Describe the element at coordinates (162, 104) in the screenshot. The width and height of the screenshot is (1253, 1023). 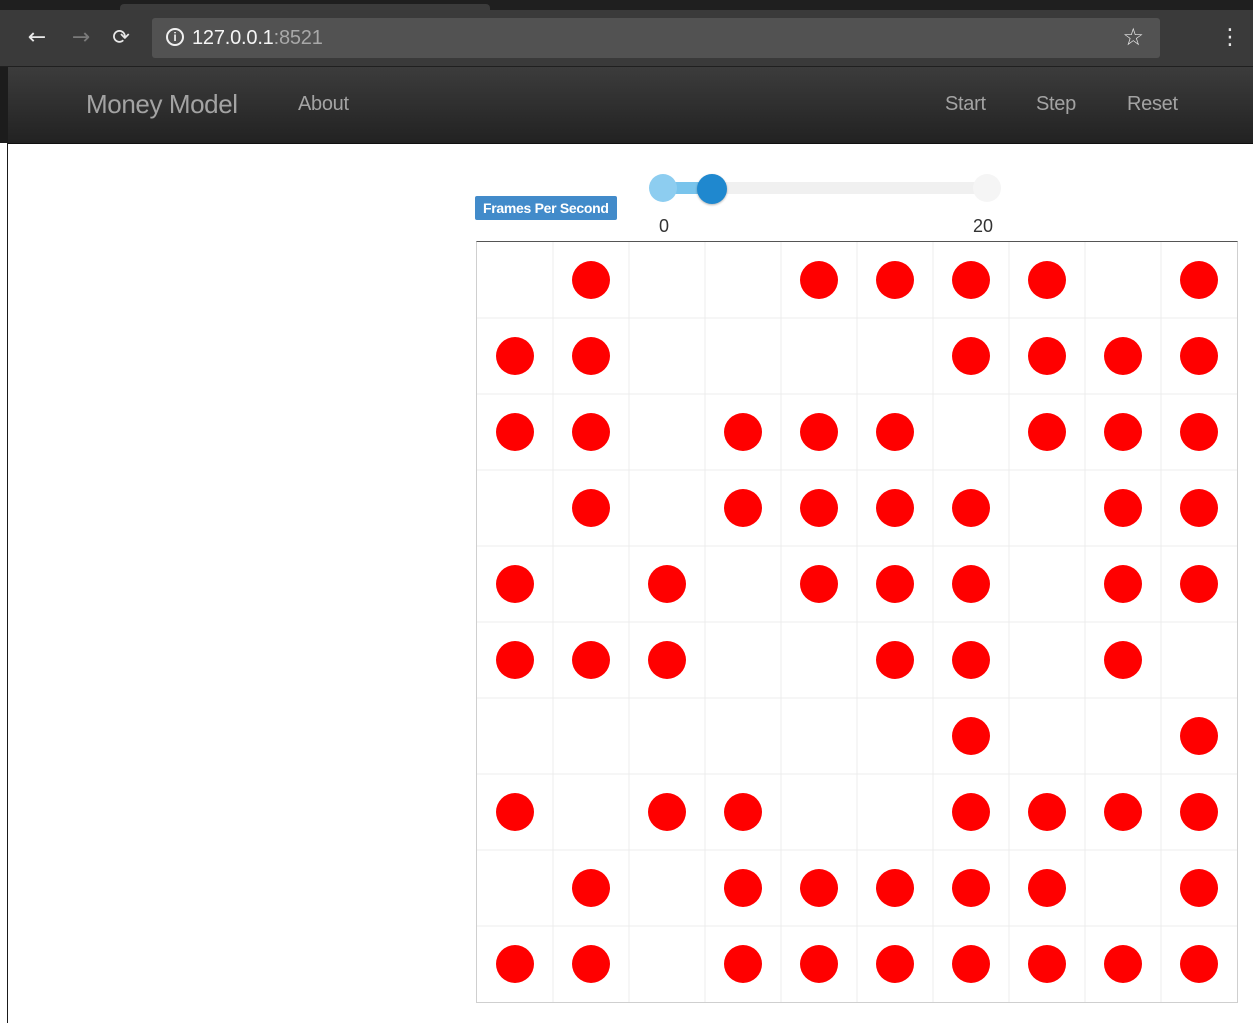
I see `brand-title: Money Model` at that location.